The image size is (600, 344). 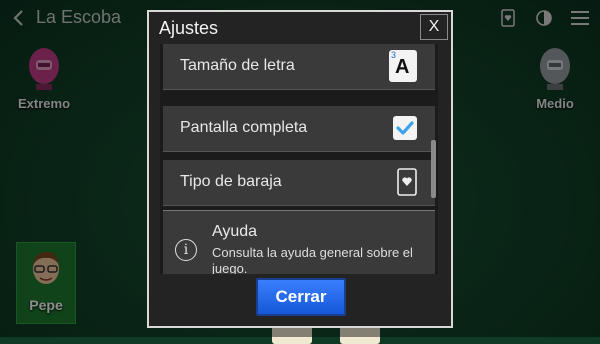 What do you see at coordinates (235, 231) in the screenshot?
I see `help-title: Ayuda` at bounding box center [235, 231].